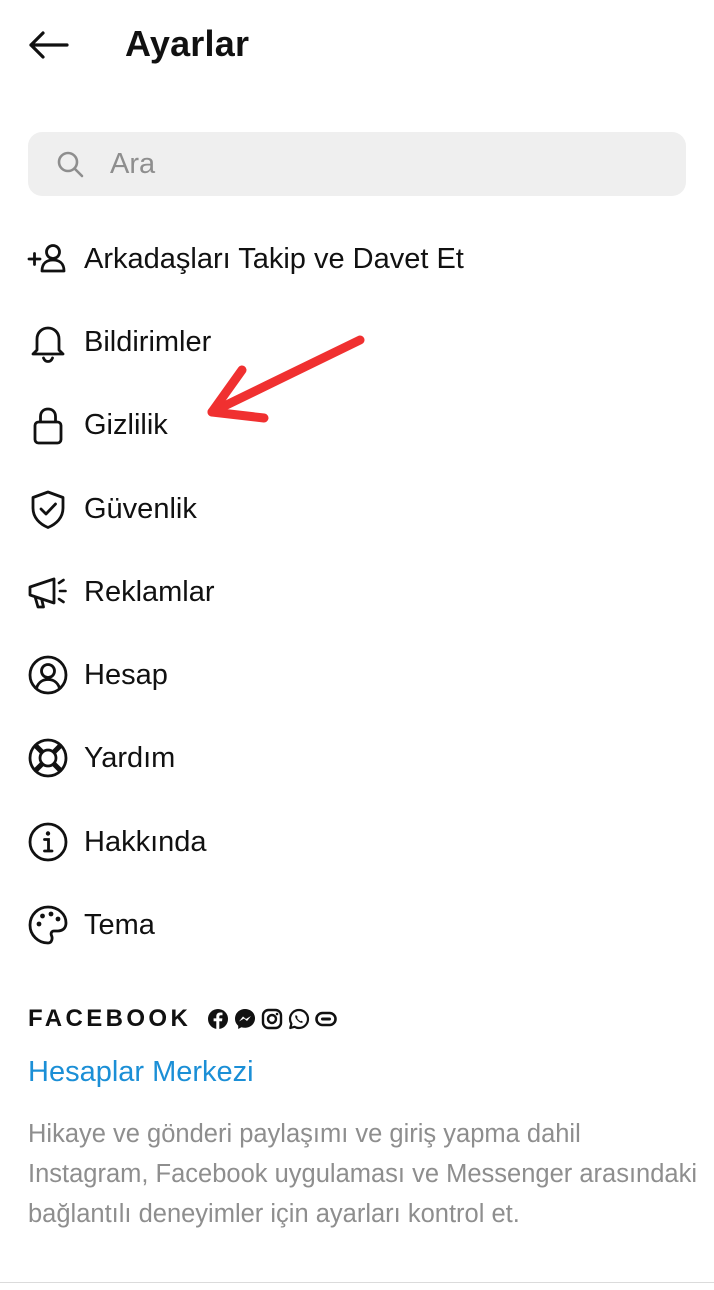 Image resolution: width=714 pixels, height=1290 pixels. What do you see at coordinates (48, 259) in the screenshot?
I see `add-person-icon` at bounding box center [48, 259].